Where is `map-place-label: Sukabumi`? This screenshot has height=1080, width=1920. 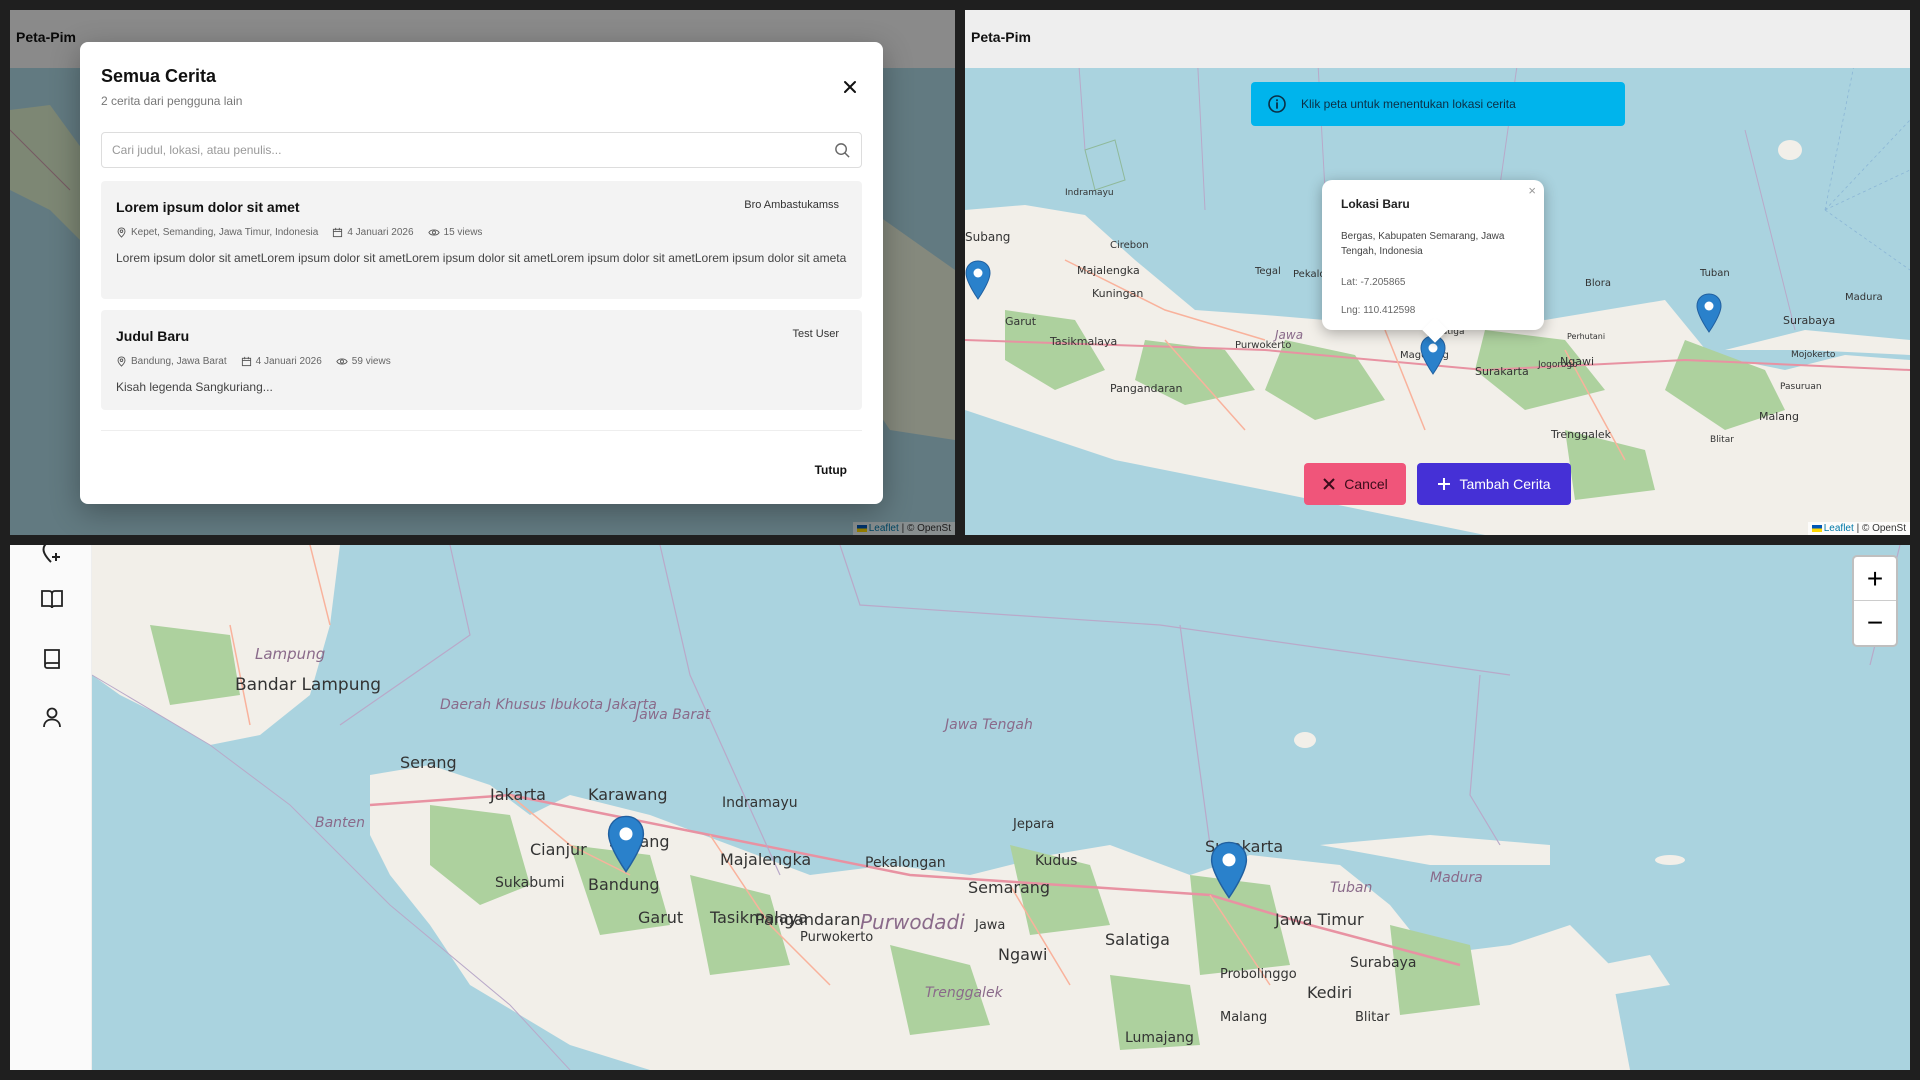
map-place-label: Sukabumi is located at coordinates (530, 883).